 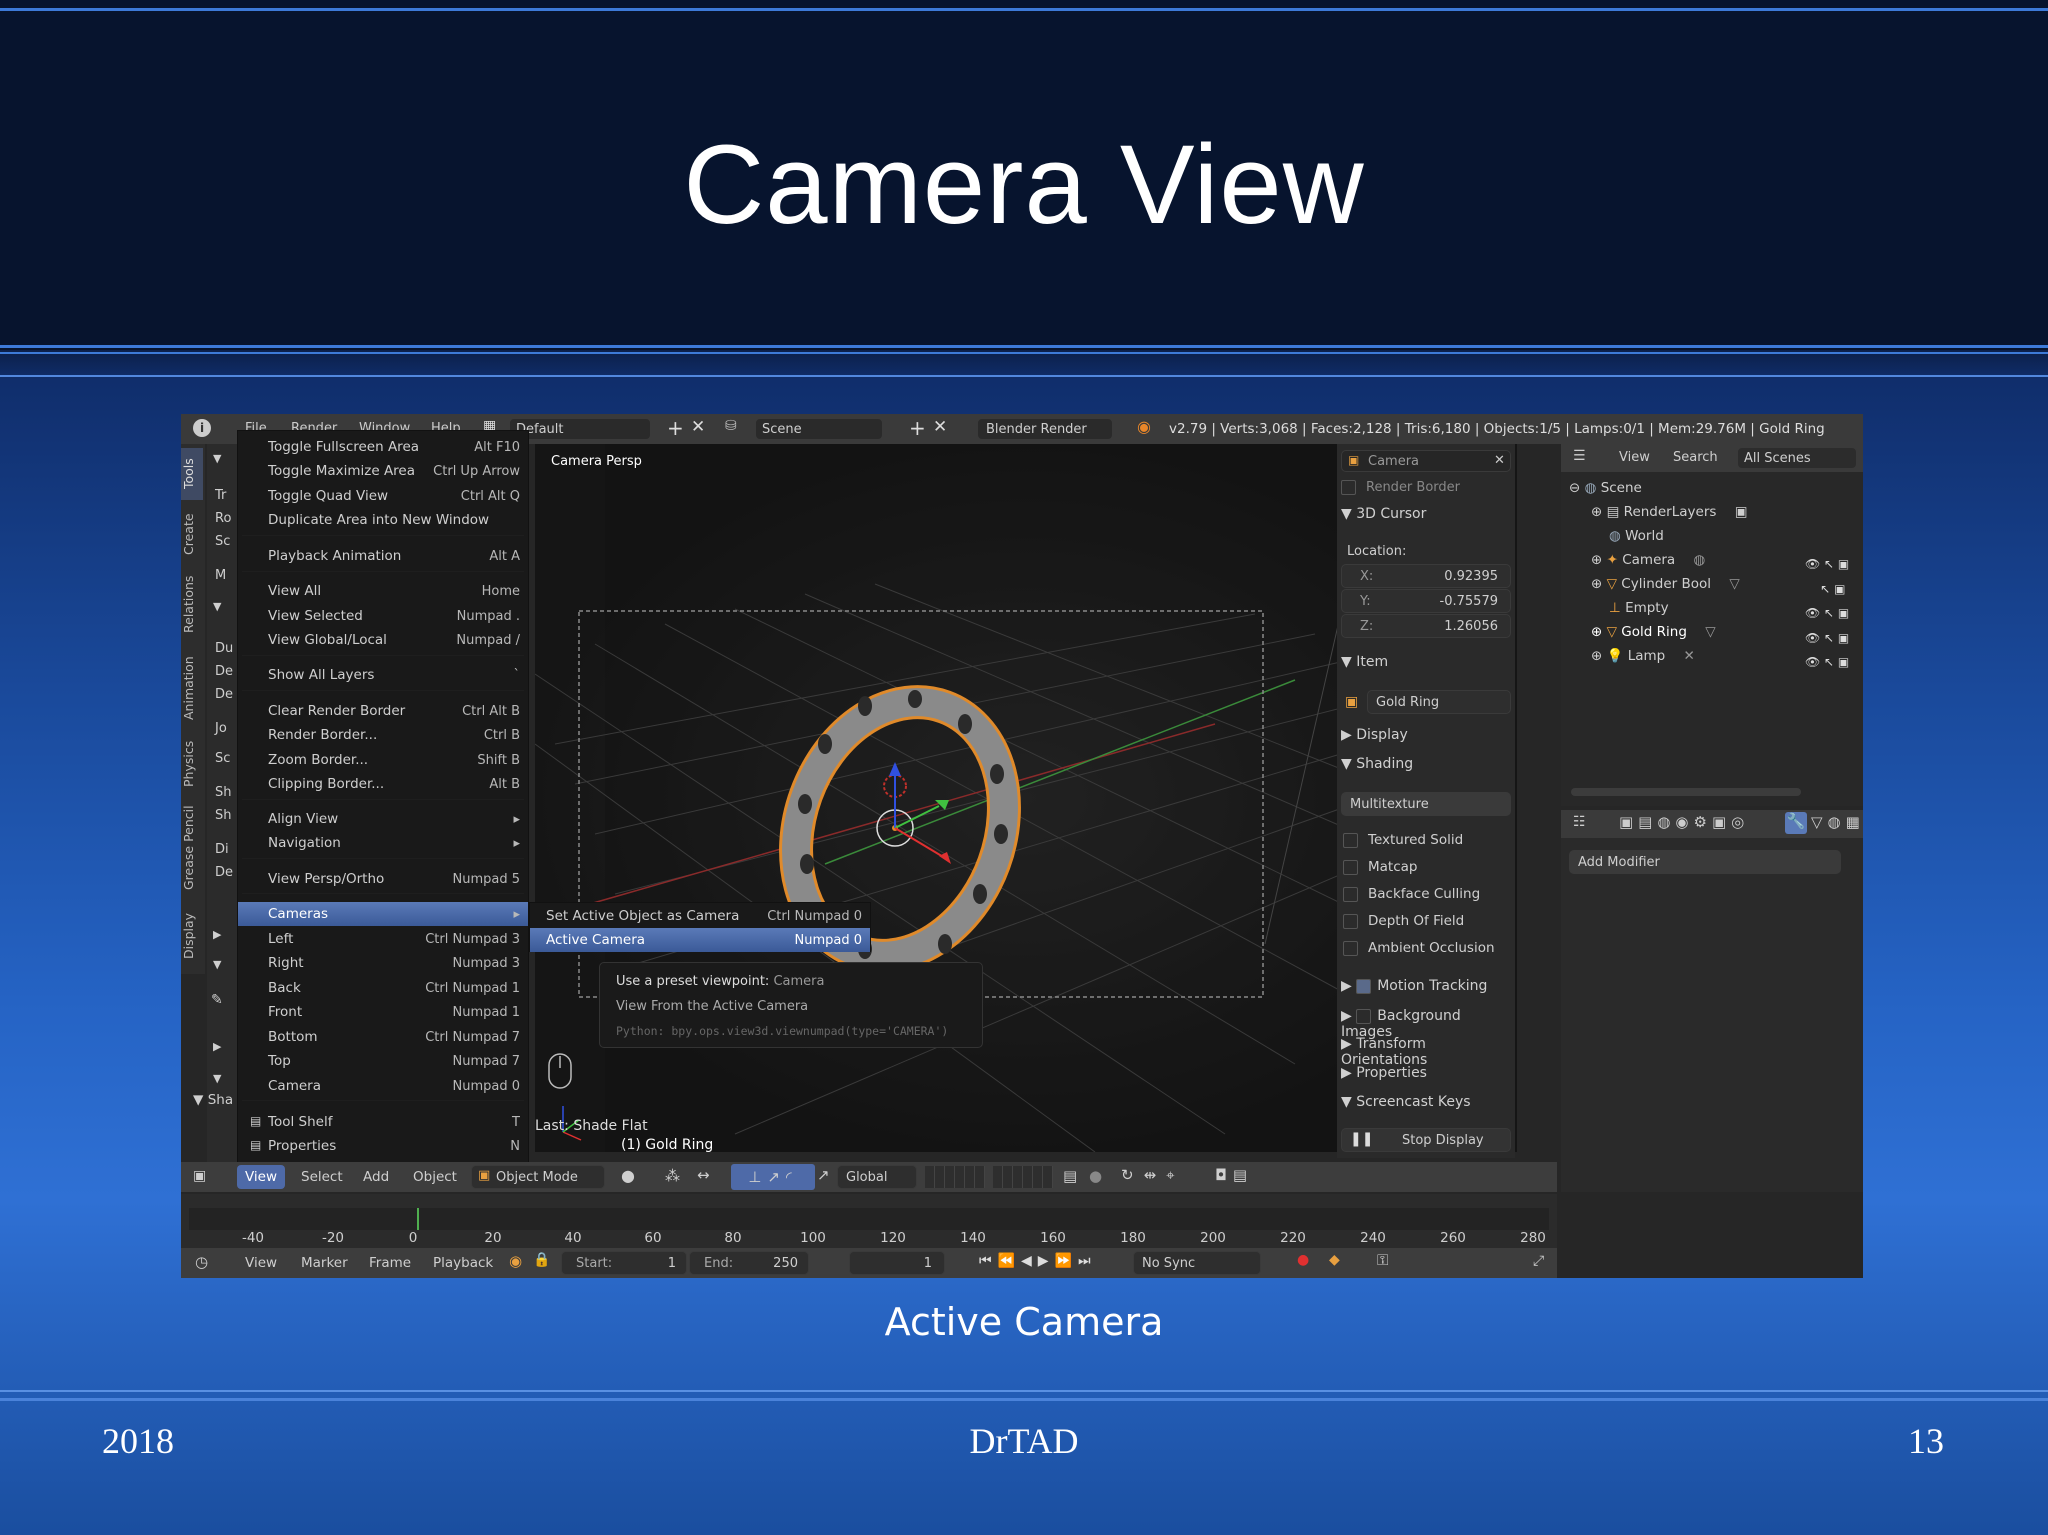 I want to click on sync-mode-select: No Sync, so click(x=1197, y=1263).